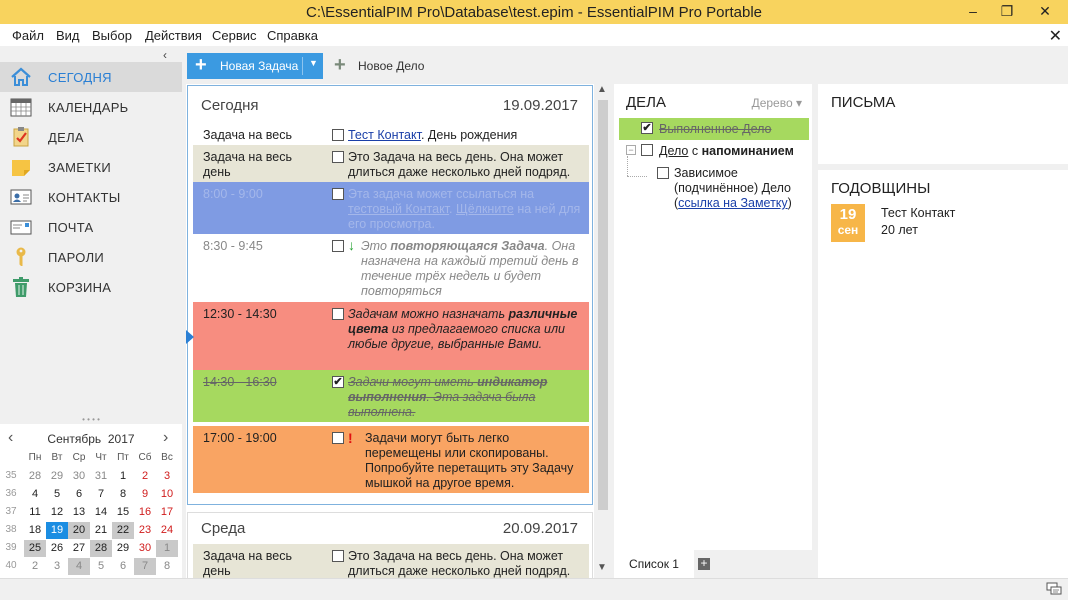 Image resolution: width=1068 pixels, height=600 pixels. Describe the element at coordinates (165, 55) in the screenshot. I see `collapse-sidebar-button: ‹` at that location.